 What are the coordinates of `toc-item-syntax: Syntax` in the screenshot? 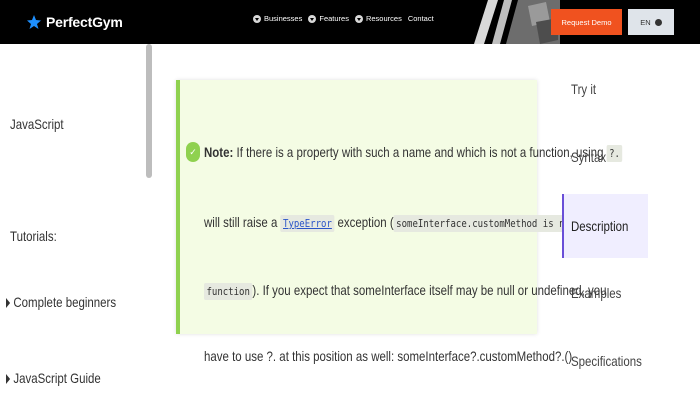 It's located at (605, 157).